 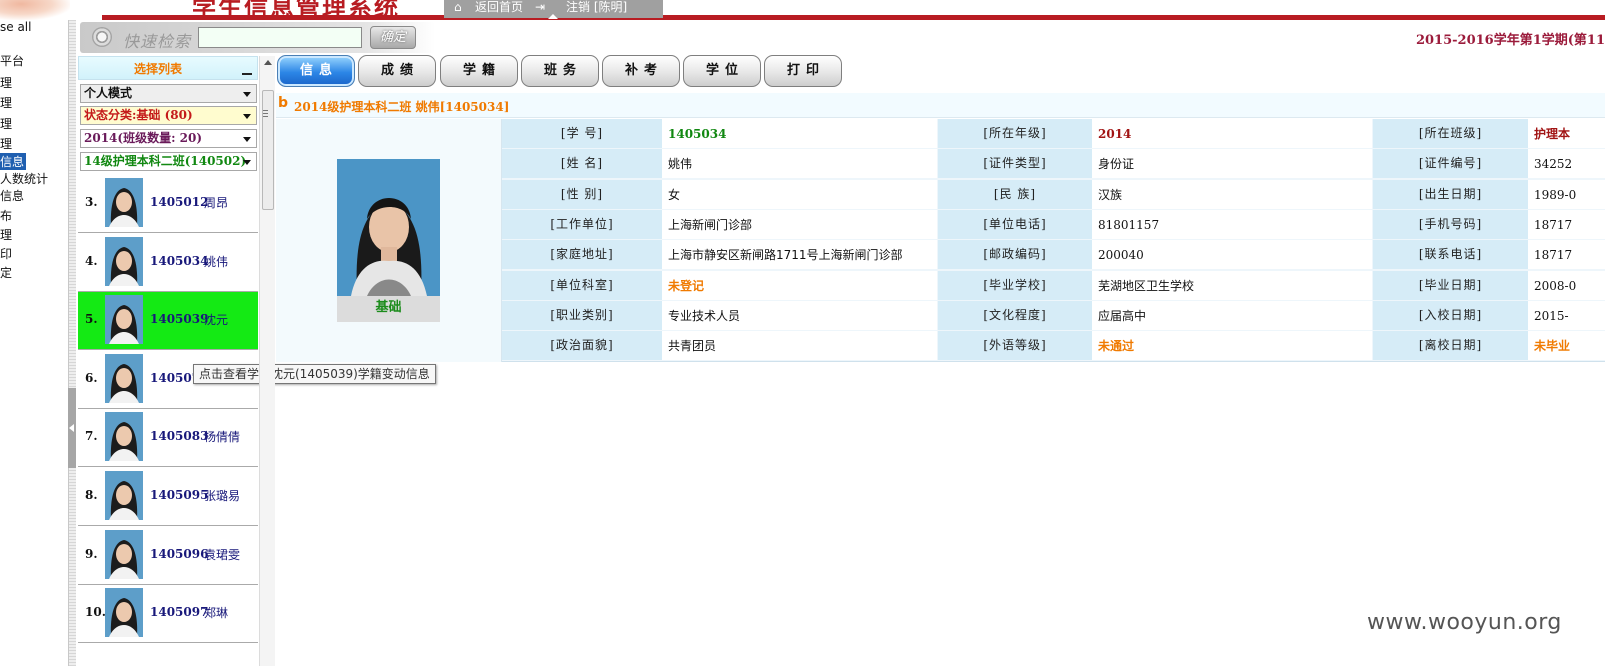 What do you see at coordinates (1015, 315) in the screenshot?
I see `field-label: [文化程度]` at bounding box center [1015, 315].